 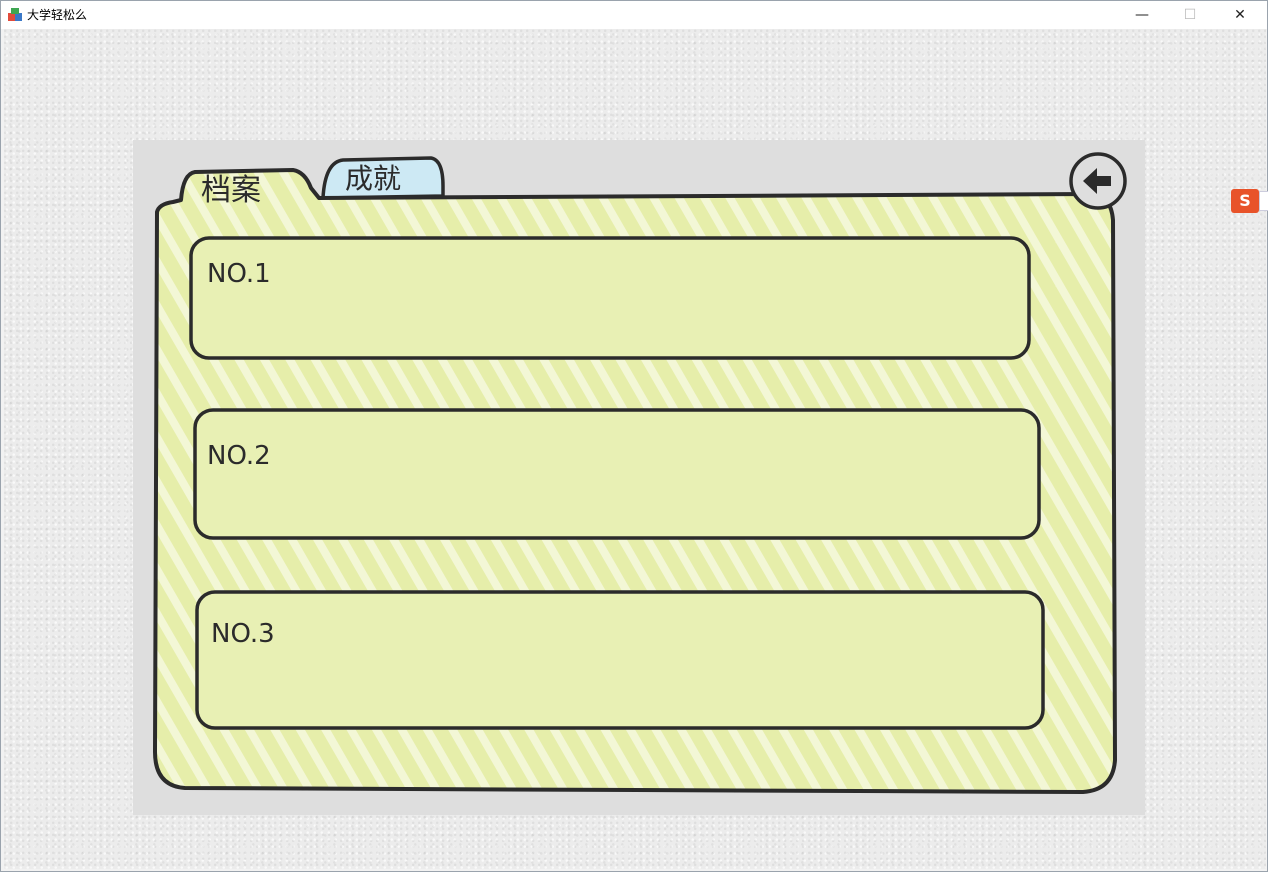 I want to click on ime-logo-icon: S, so click(x=1245, y=201).